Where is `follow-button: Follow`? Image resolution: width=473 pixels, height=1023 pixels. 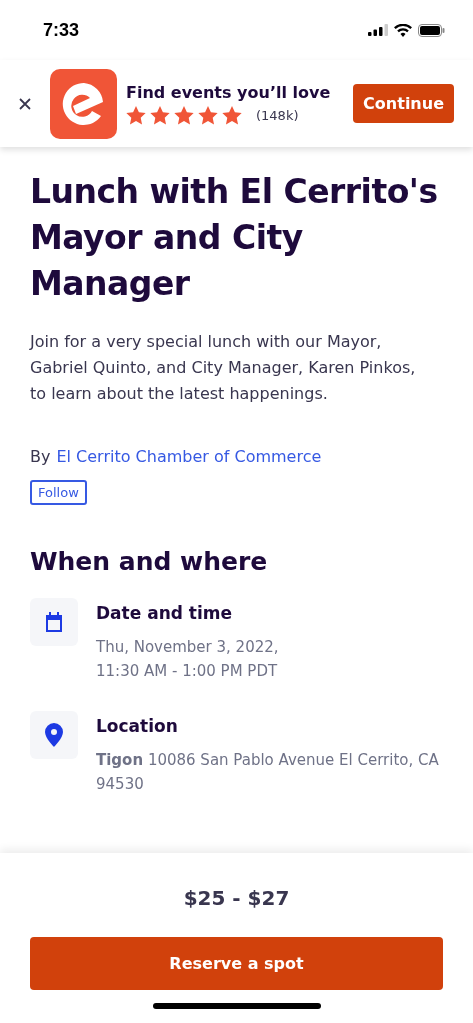
follow-button: Follow is located at coordinates (58, 492).